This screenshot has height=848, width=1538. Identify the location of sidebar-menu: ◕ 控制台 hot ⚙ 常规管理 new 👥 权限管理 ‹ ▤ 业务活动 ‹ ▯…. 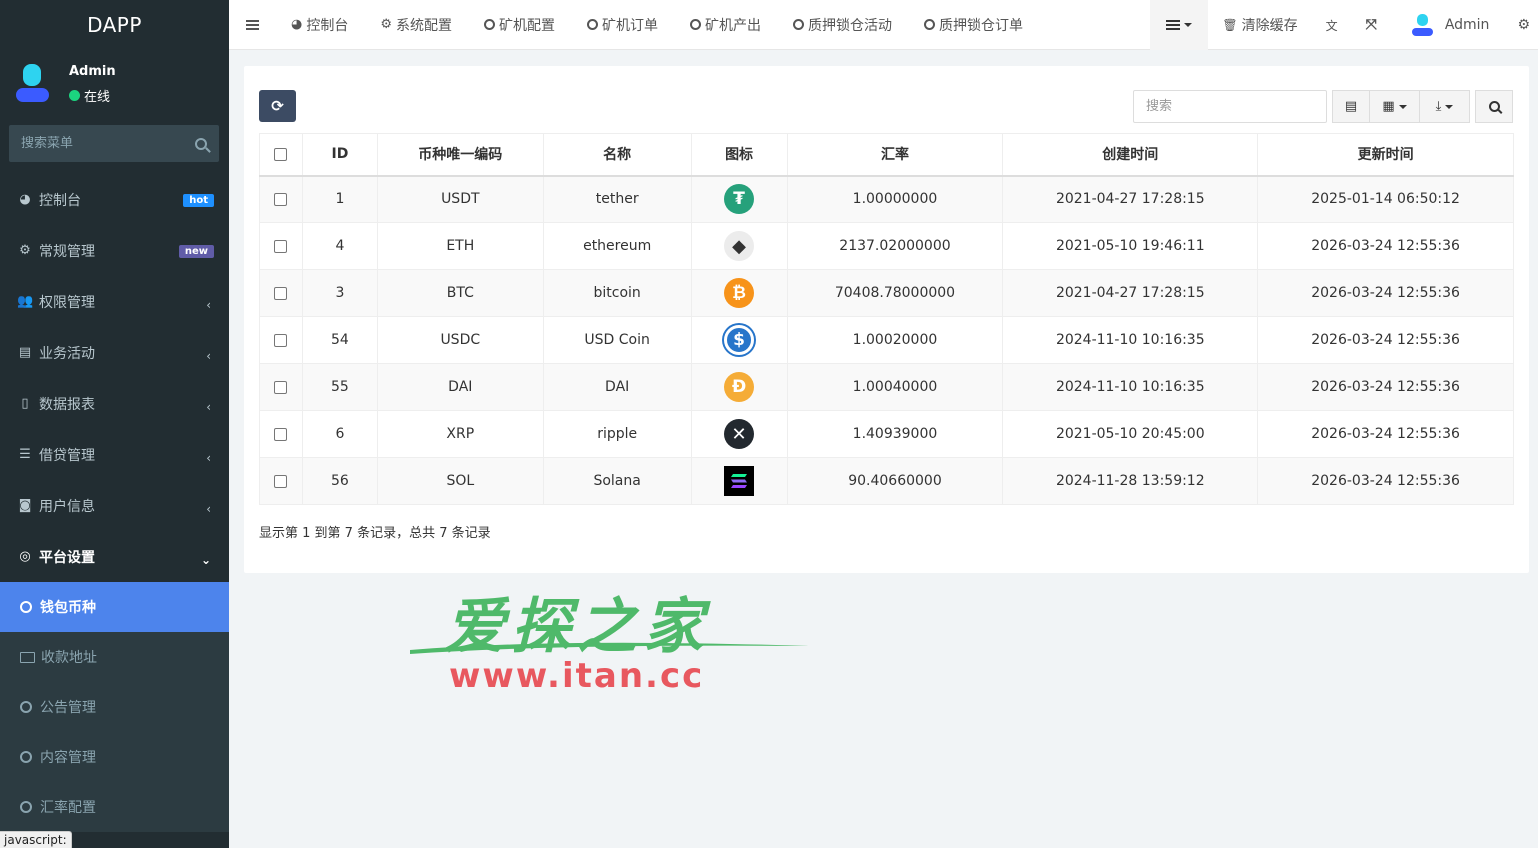
(114, 503).